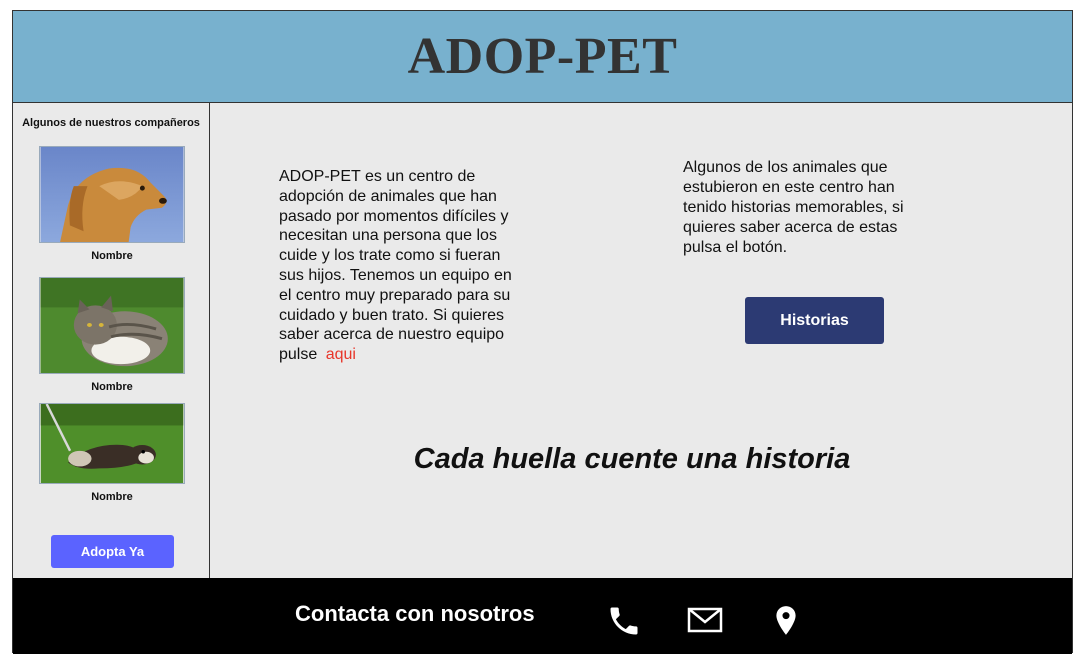 The width and height of the screenshot is (1089, 665). Describe the element at coordinates (705, 621) in the screenshot. I see `mail-icon` at that location.